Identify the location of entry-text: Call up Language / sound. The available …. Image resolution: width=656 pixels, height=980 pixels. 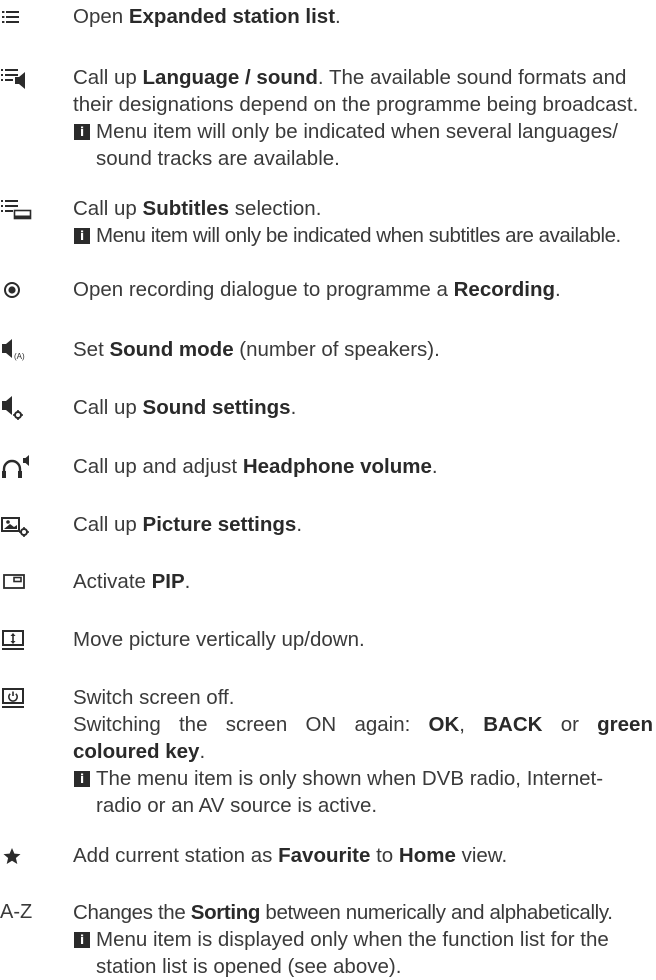
(363, 118).